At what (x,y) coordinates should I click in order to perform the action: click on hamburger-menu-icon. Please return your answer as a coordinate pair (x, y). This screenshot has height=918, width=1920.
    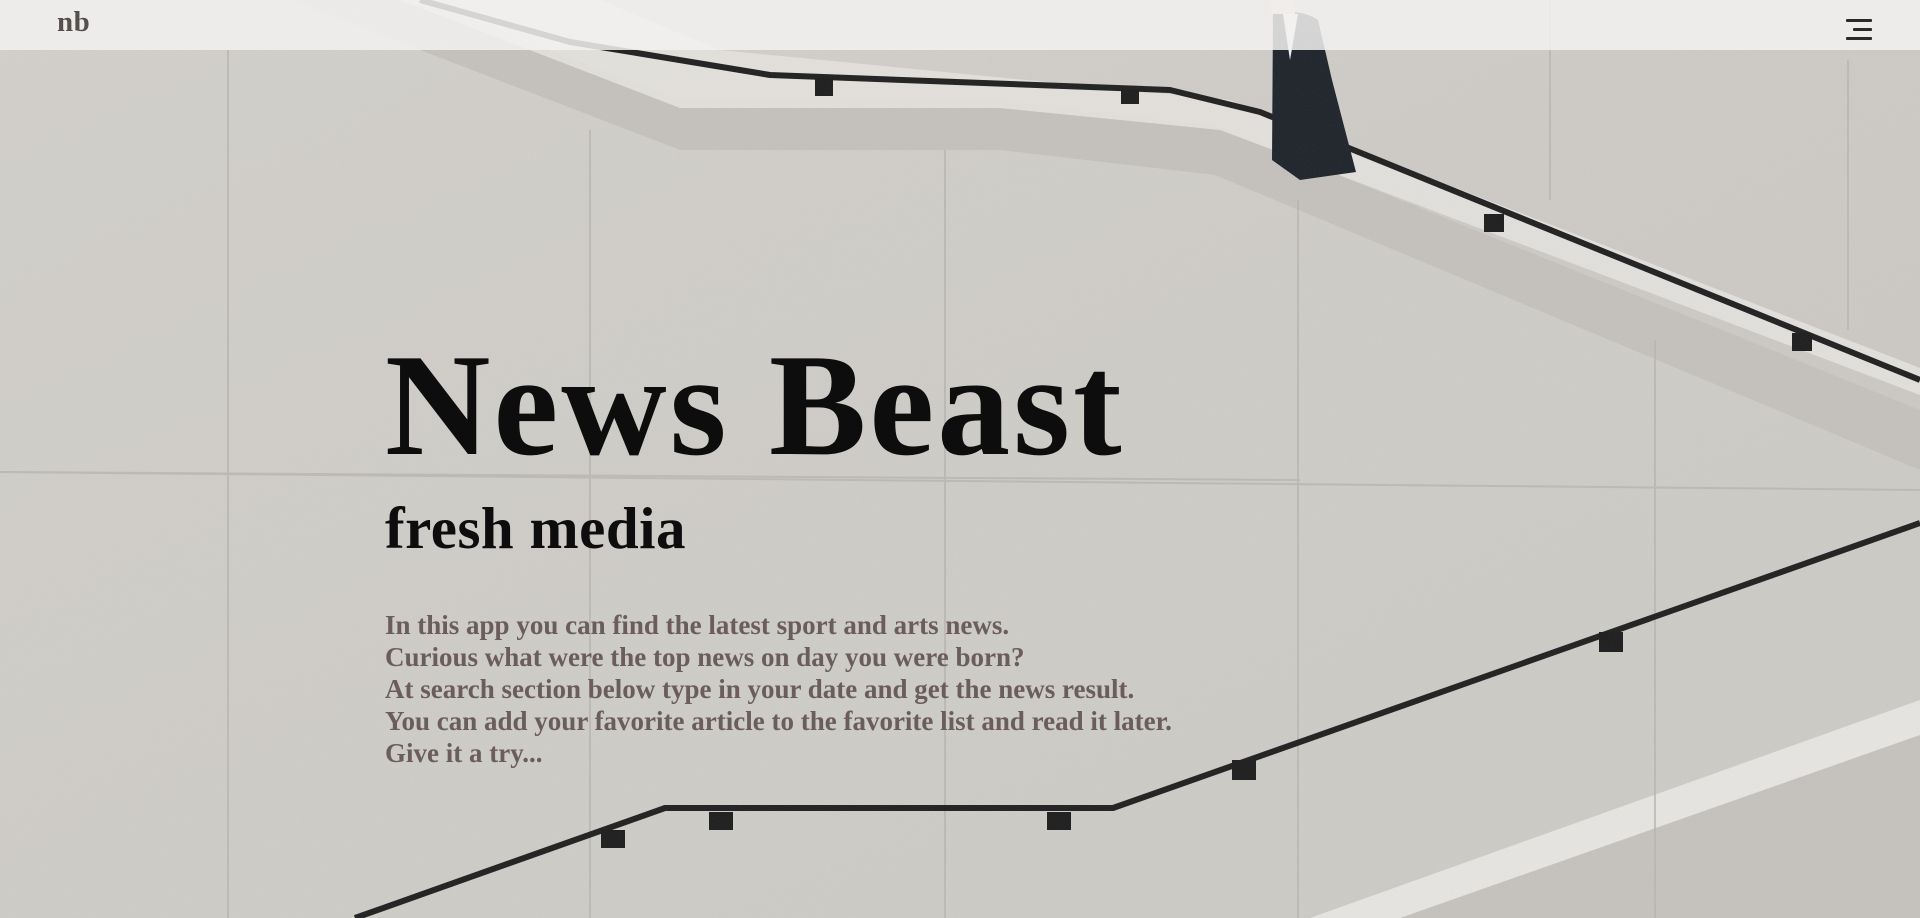
    Looking at the image, I should click on (1857, 30).